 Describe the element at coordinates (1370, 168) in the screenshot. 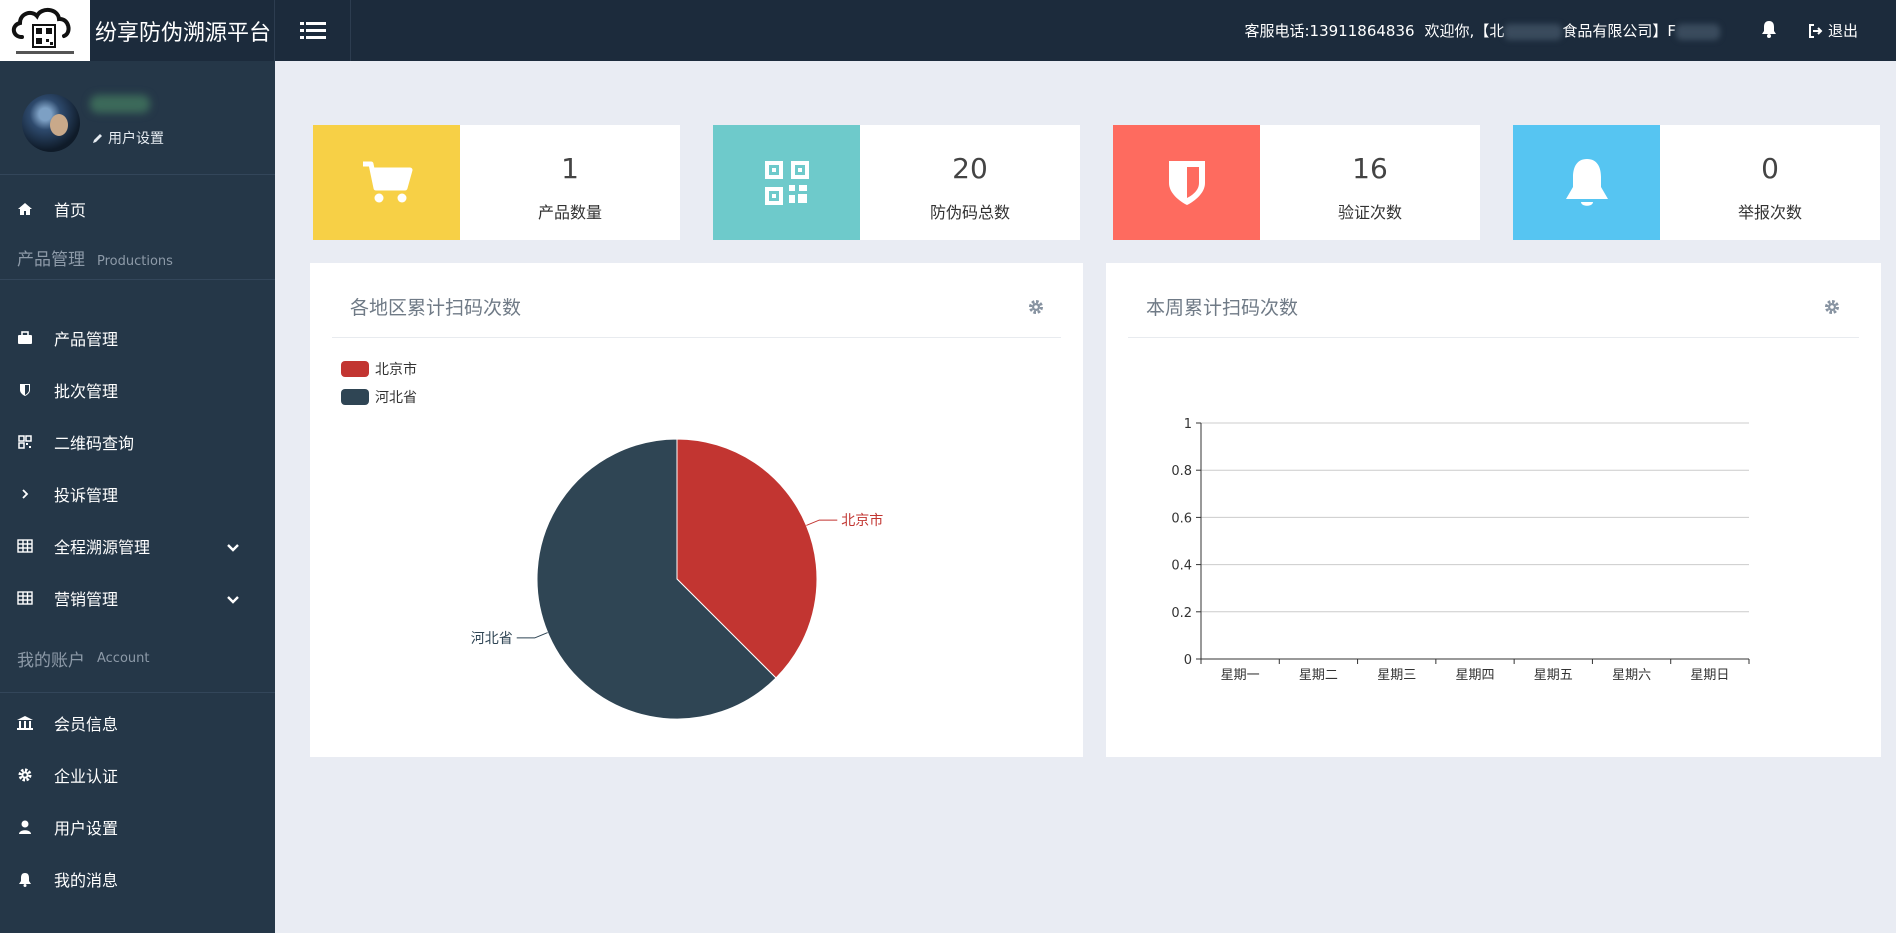

I see `stat-value: 16` at that location.